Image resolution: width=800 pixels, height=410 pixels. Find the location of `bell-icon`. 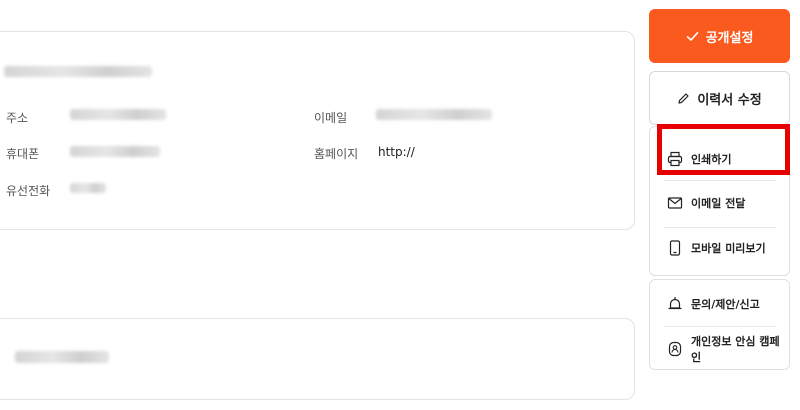

bell-icon is located at coordinates (675, 304).